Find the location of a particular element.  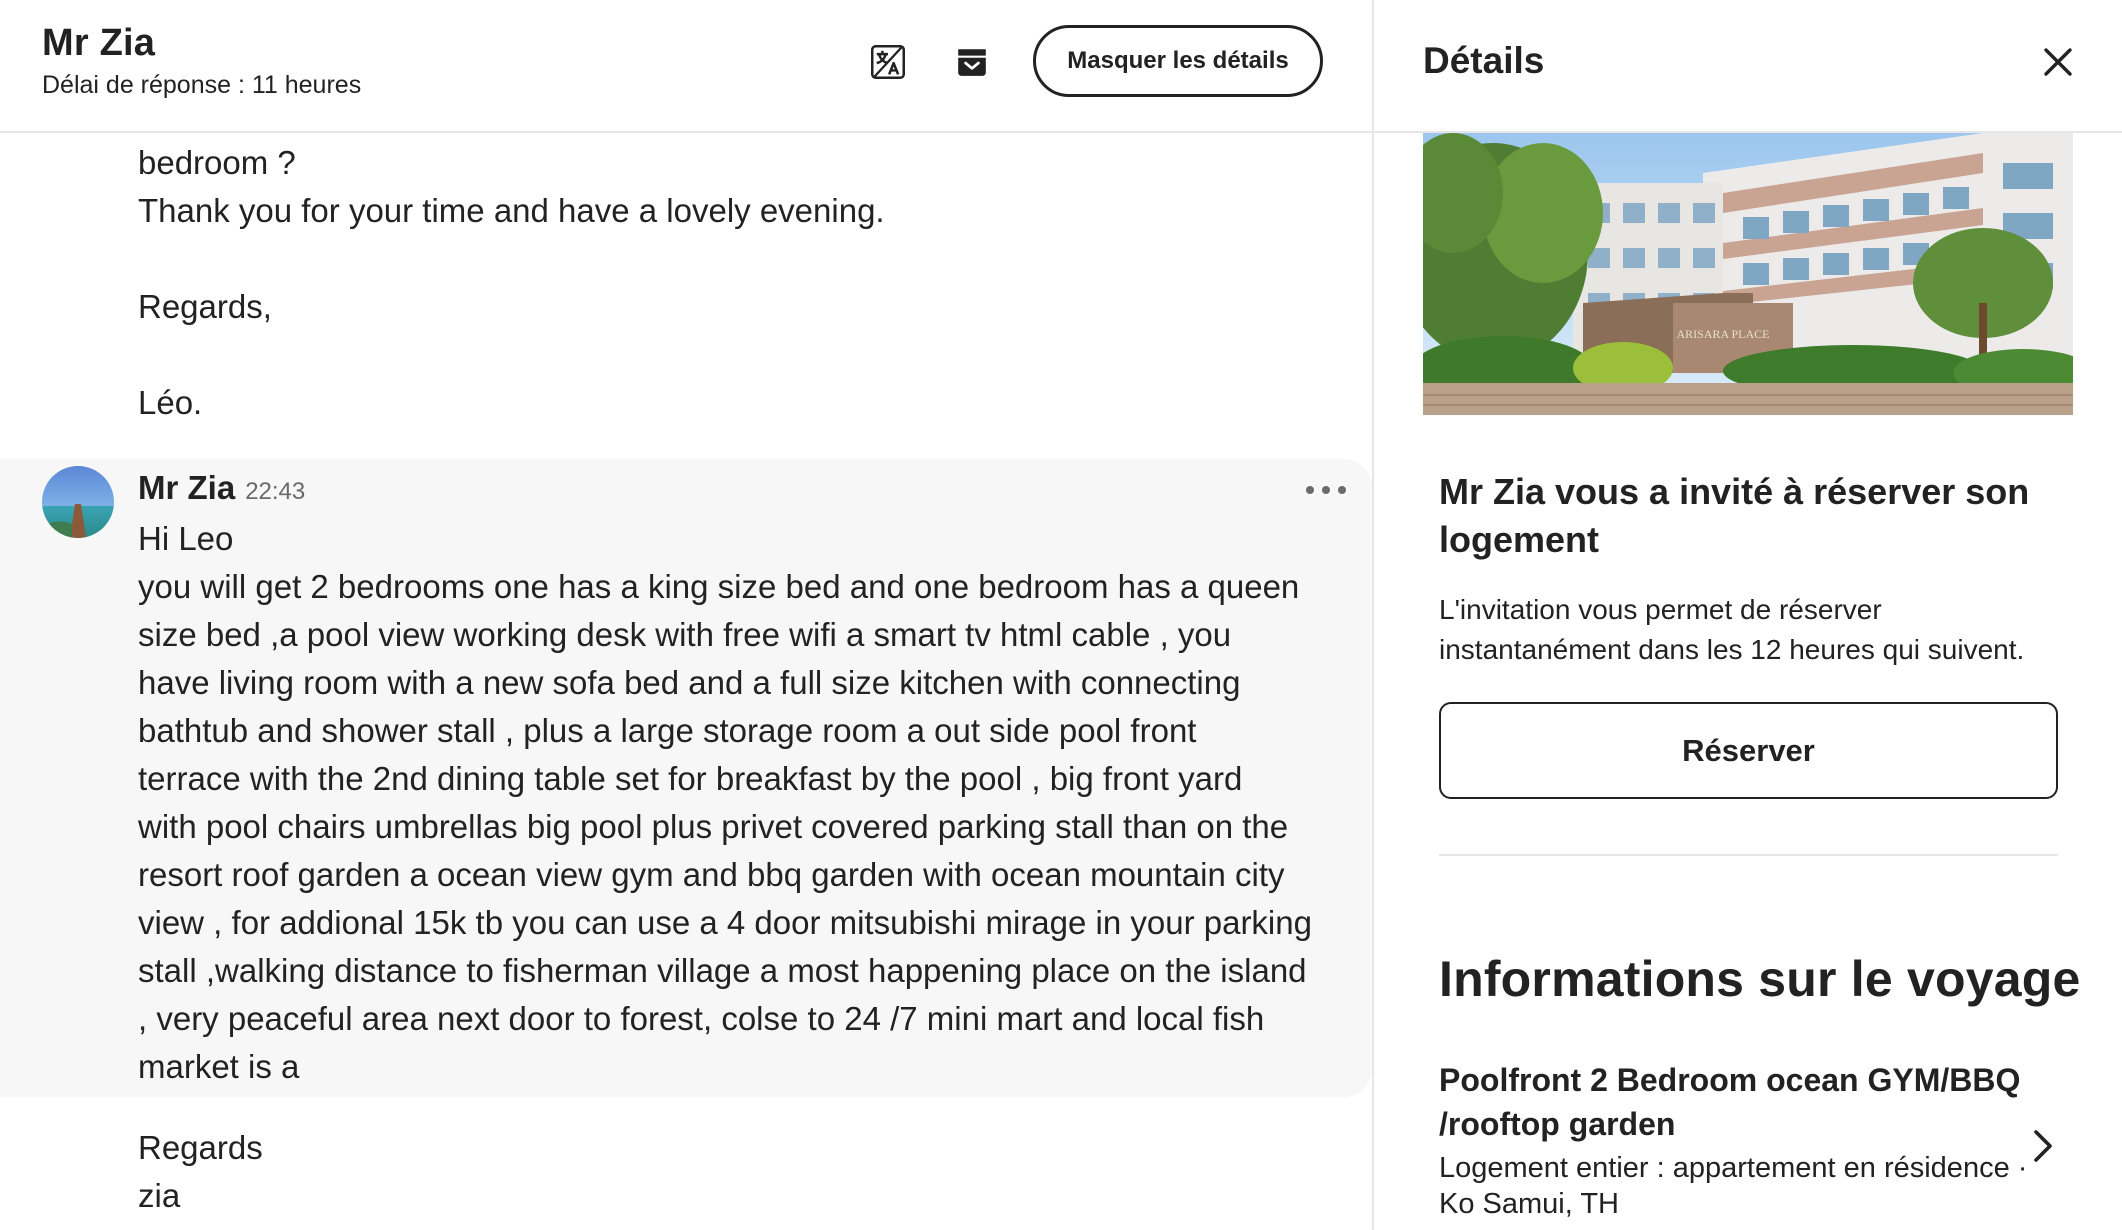

section-divider is located at coordinates (1748, 855).